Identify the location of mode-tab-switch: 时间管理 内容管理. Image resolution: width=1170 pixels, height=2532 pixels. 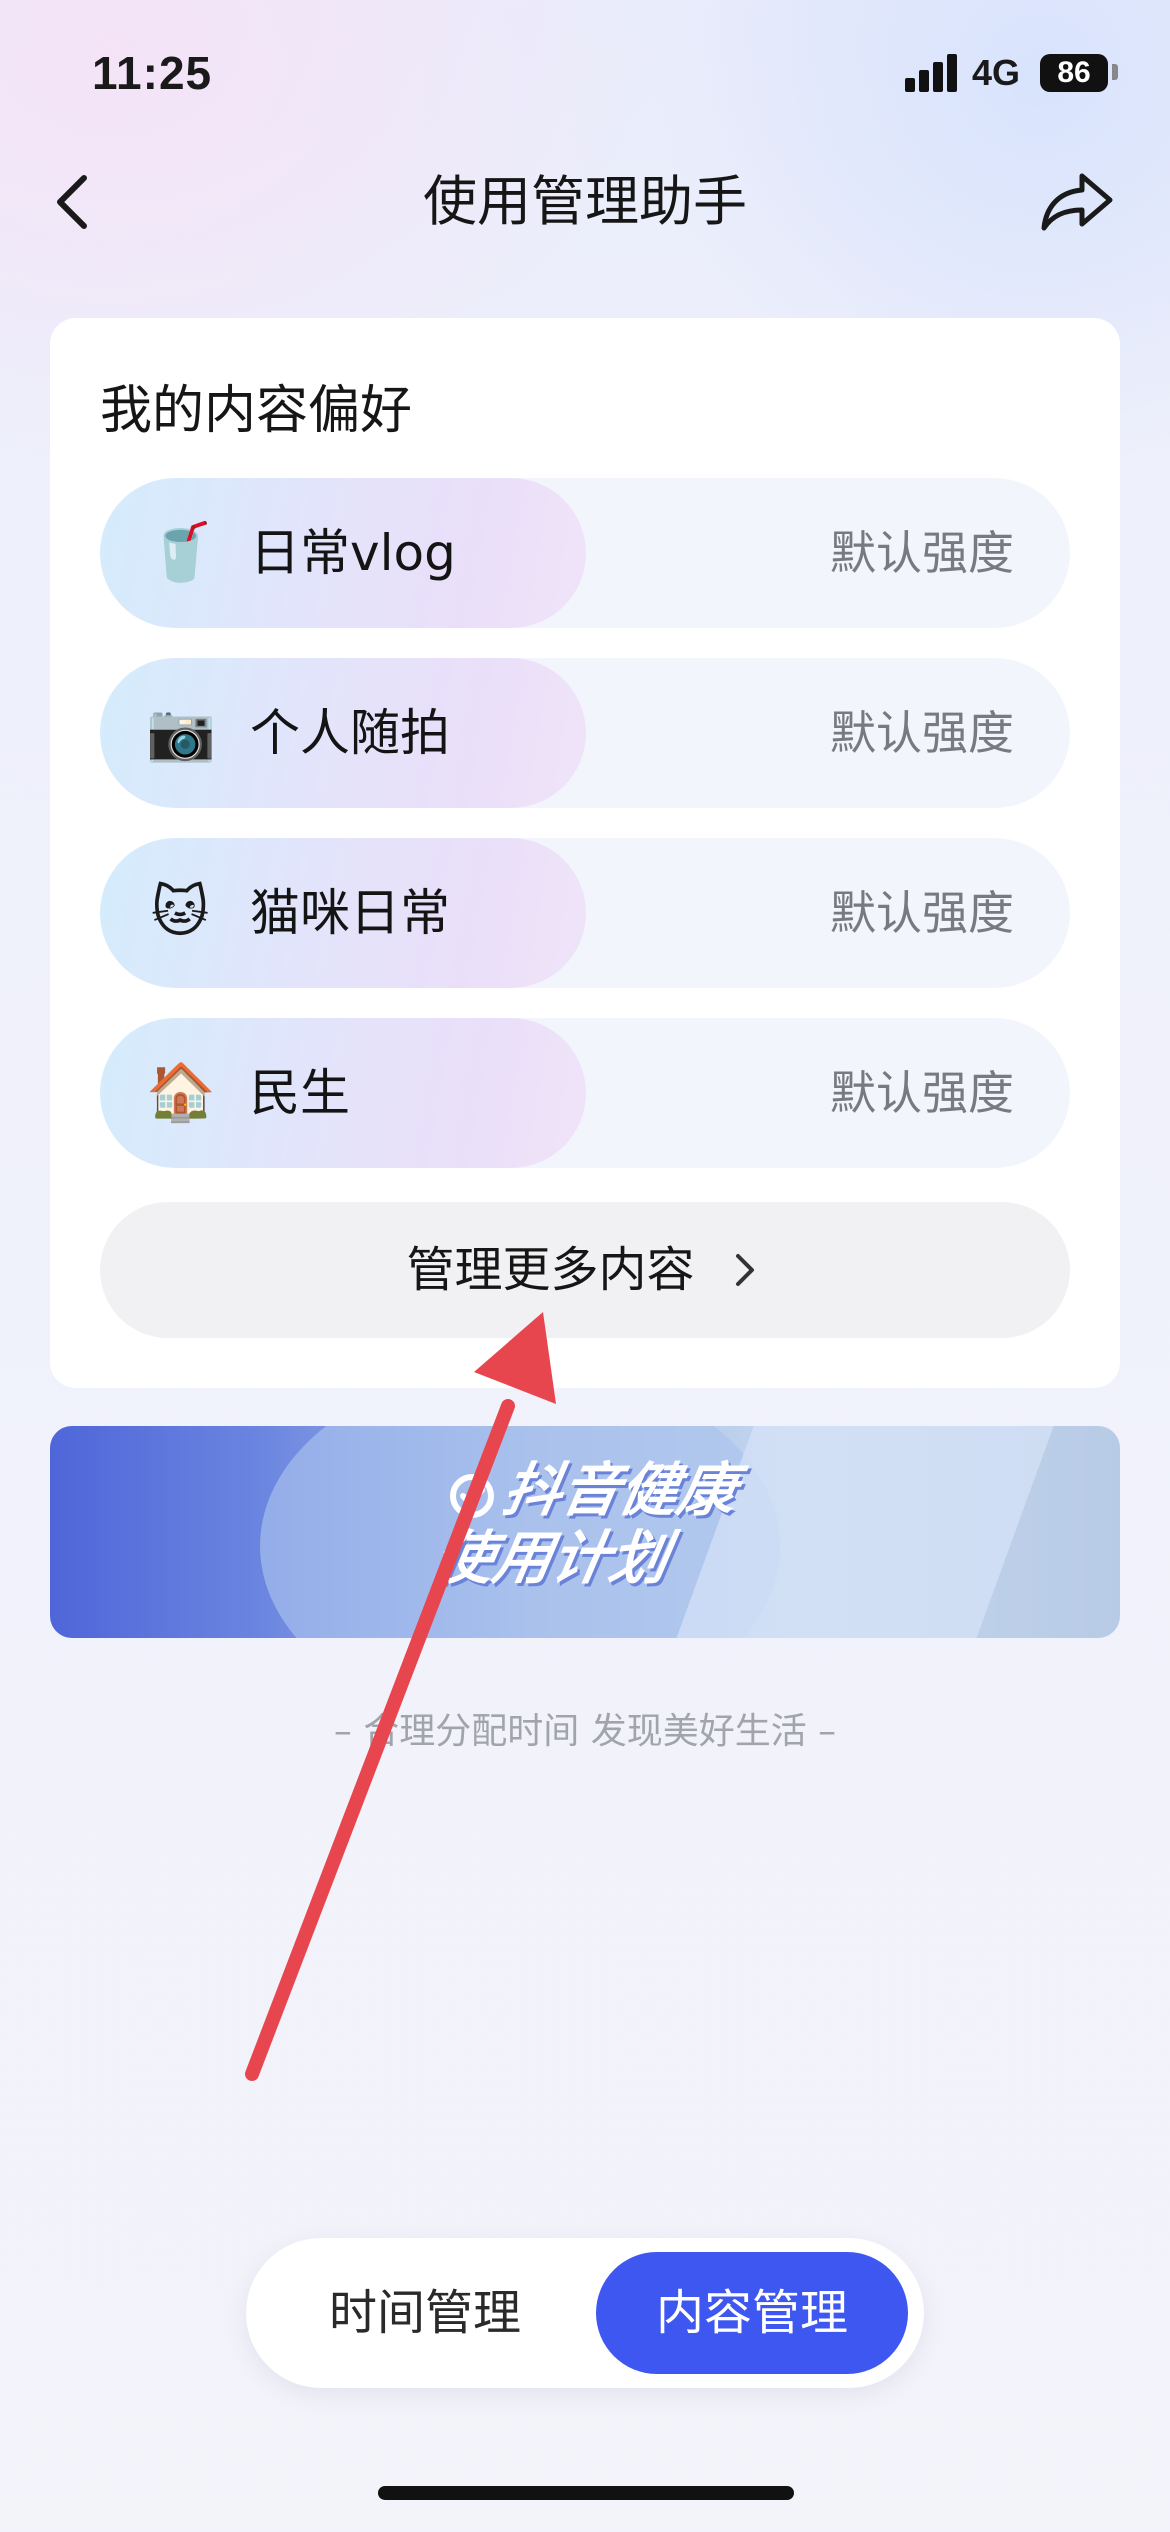
(585, 2313).